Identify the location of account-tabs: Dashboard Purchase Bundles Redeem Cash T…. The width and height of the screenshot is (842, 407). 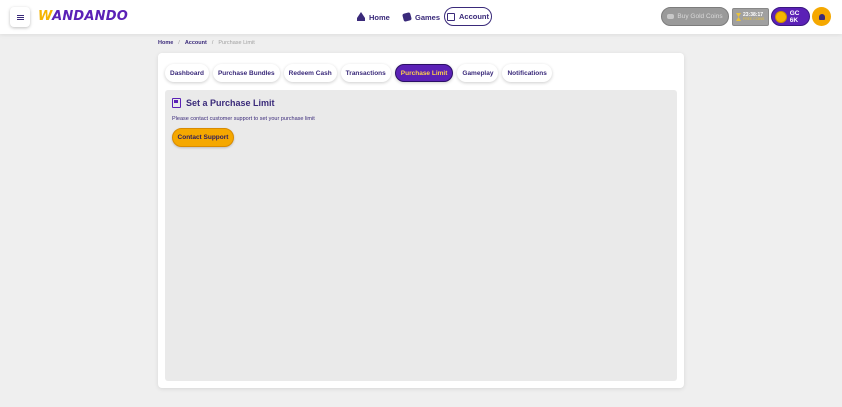
(358, 73).